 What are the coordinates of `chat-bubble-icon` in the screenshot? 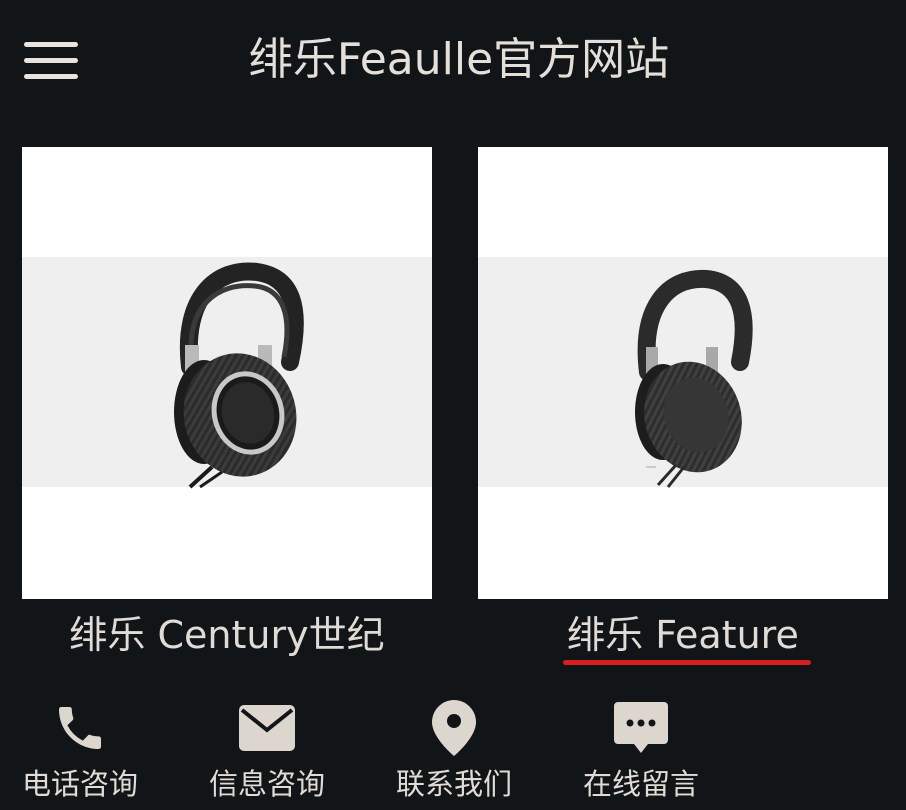 It's located at (641, 728).